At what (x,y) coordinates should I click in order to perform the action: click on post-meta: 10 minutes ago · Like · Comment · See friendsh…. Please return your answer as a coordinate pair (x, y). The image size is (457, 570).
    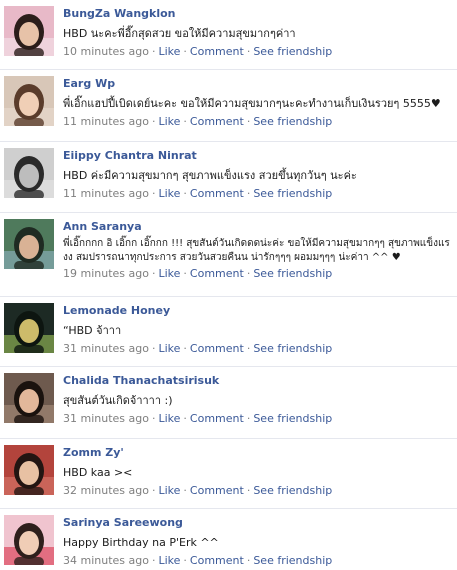
    Looking at the image, I should click on (258, 52).